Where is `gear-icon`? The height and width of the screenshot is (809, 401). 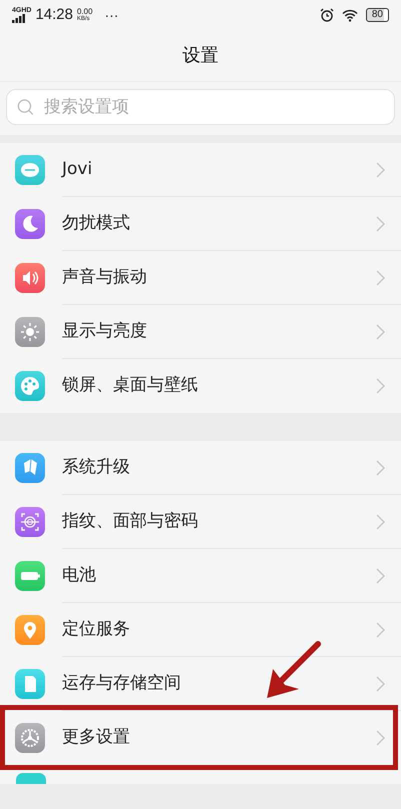 gear-icon is located at coordinates (30, 738).